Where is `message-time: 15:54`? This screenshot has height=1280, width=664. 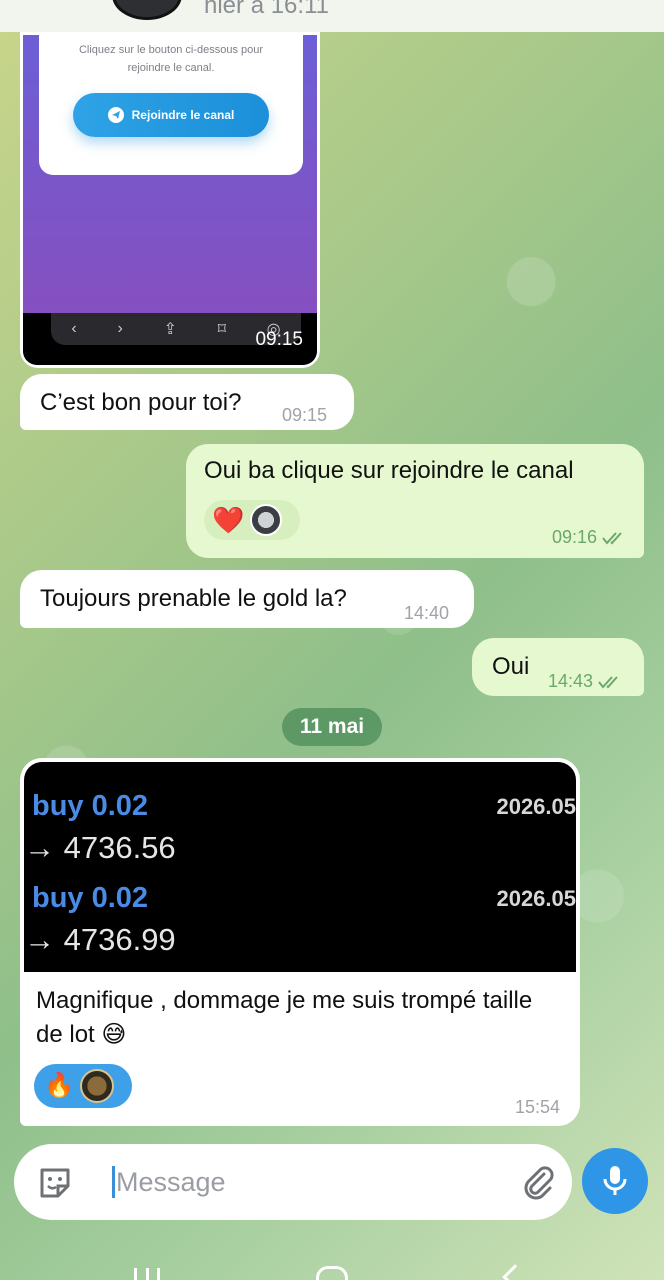
message-time: 15:54 is located at coordinates (537, 1107).